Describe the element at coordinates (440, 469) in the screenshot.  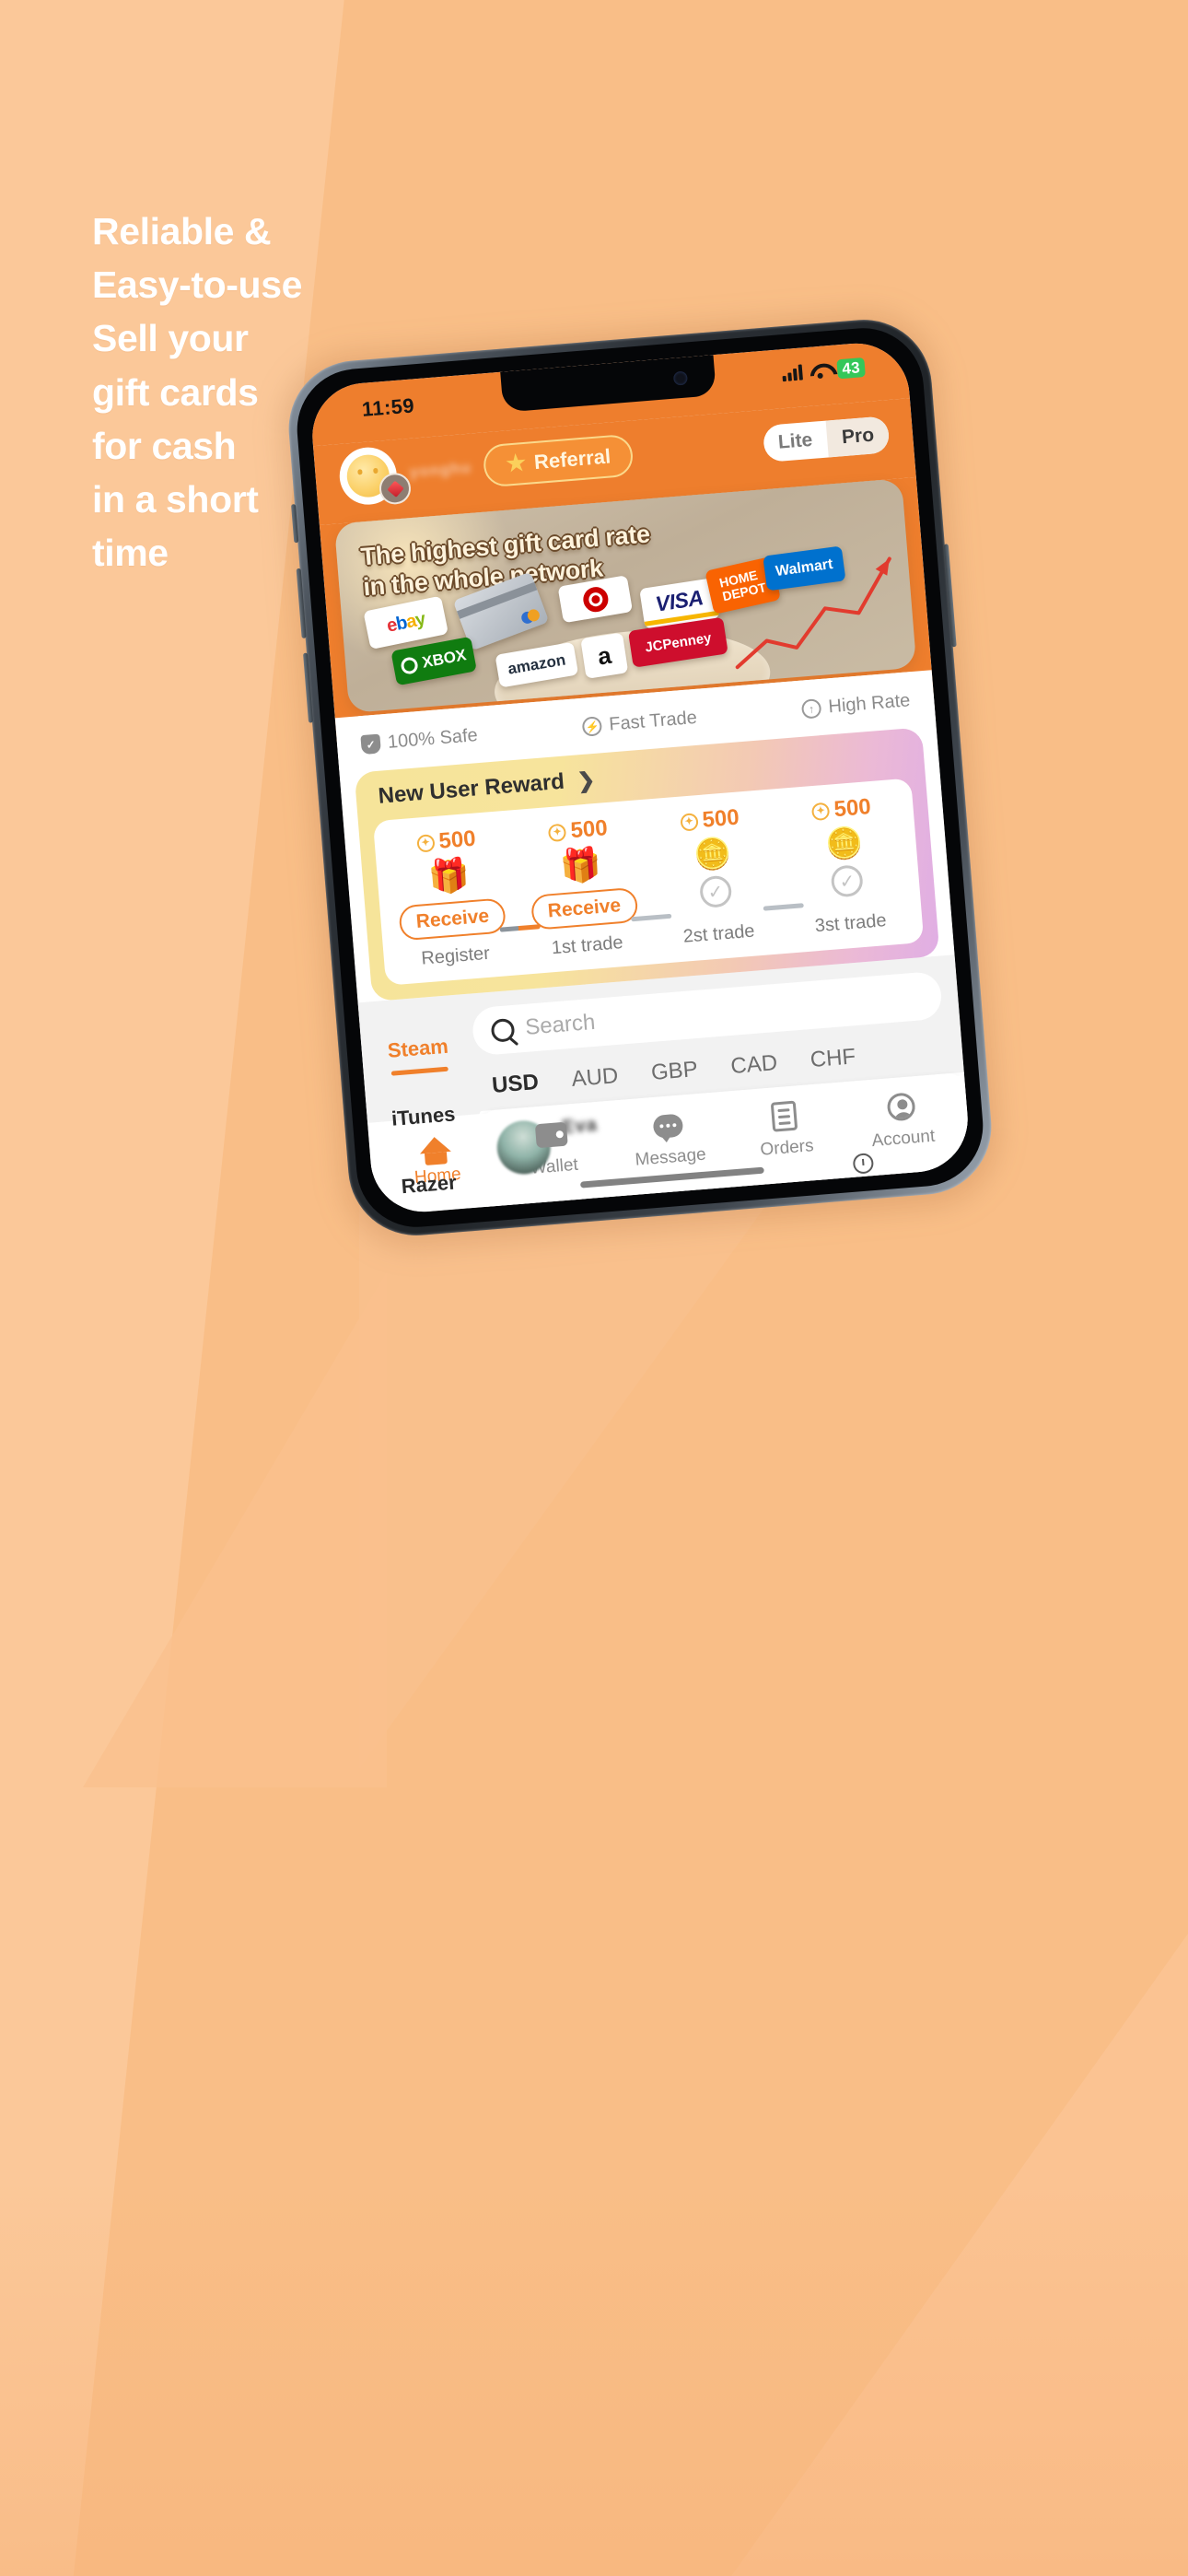
I see `username-label: yonghu` at that location.